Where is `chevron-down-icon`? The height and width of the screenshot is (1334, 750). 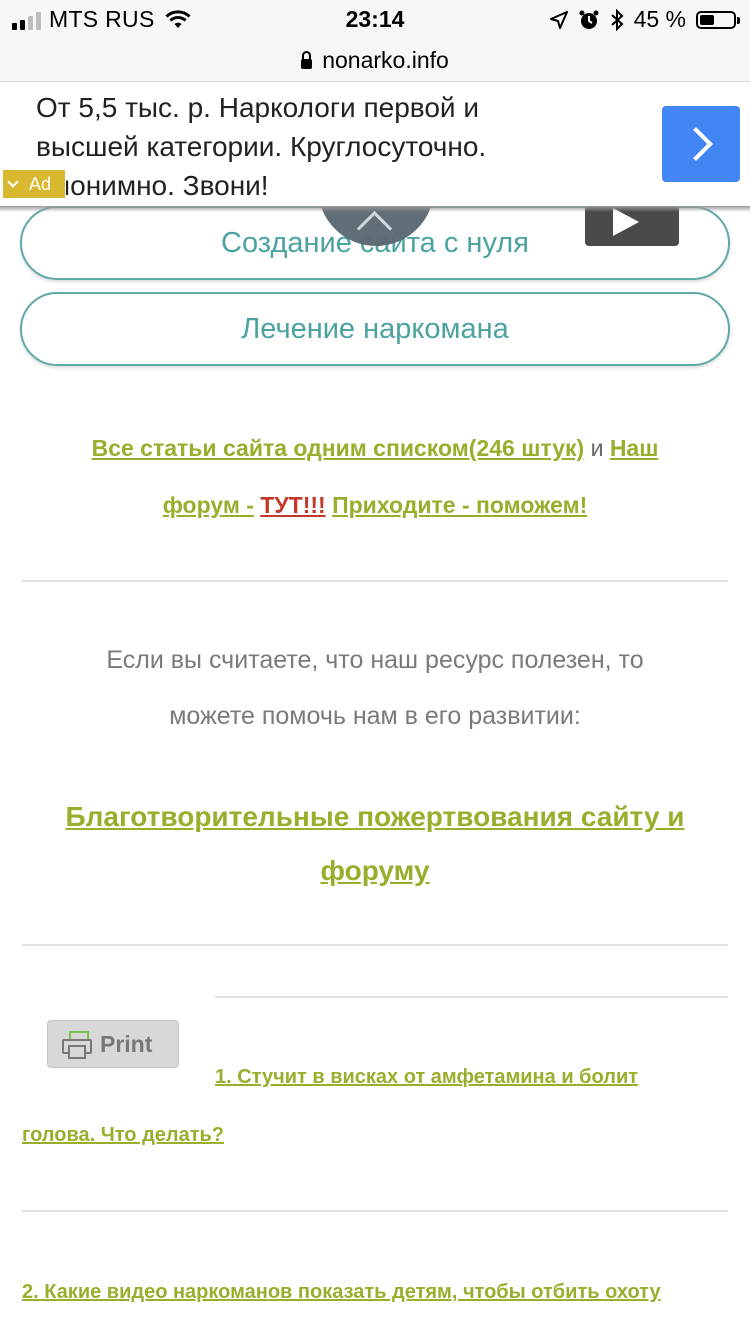 chevron-down-icon is located at coordinates (13, 182).